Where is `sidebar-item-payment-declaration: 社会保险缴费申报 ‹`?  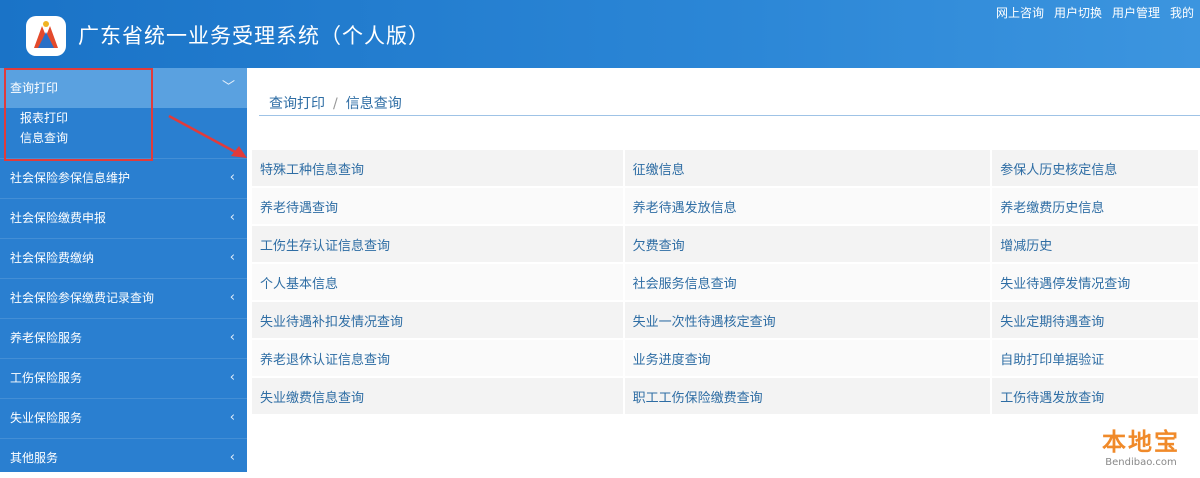 sidebar-item-payment-declaration: 社会保险缴费申报 ‹ is located at coordinates (123, 218).